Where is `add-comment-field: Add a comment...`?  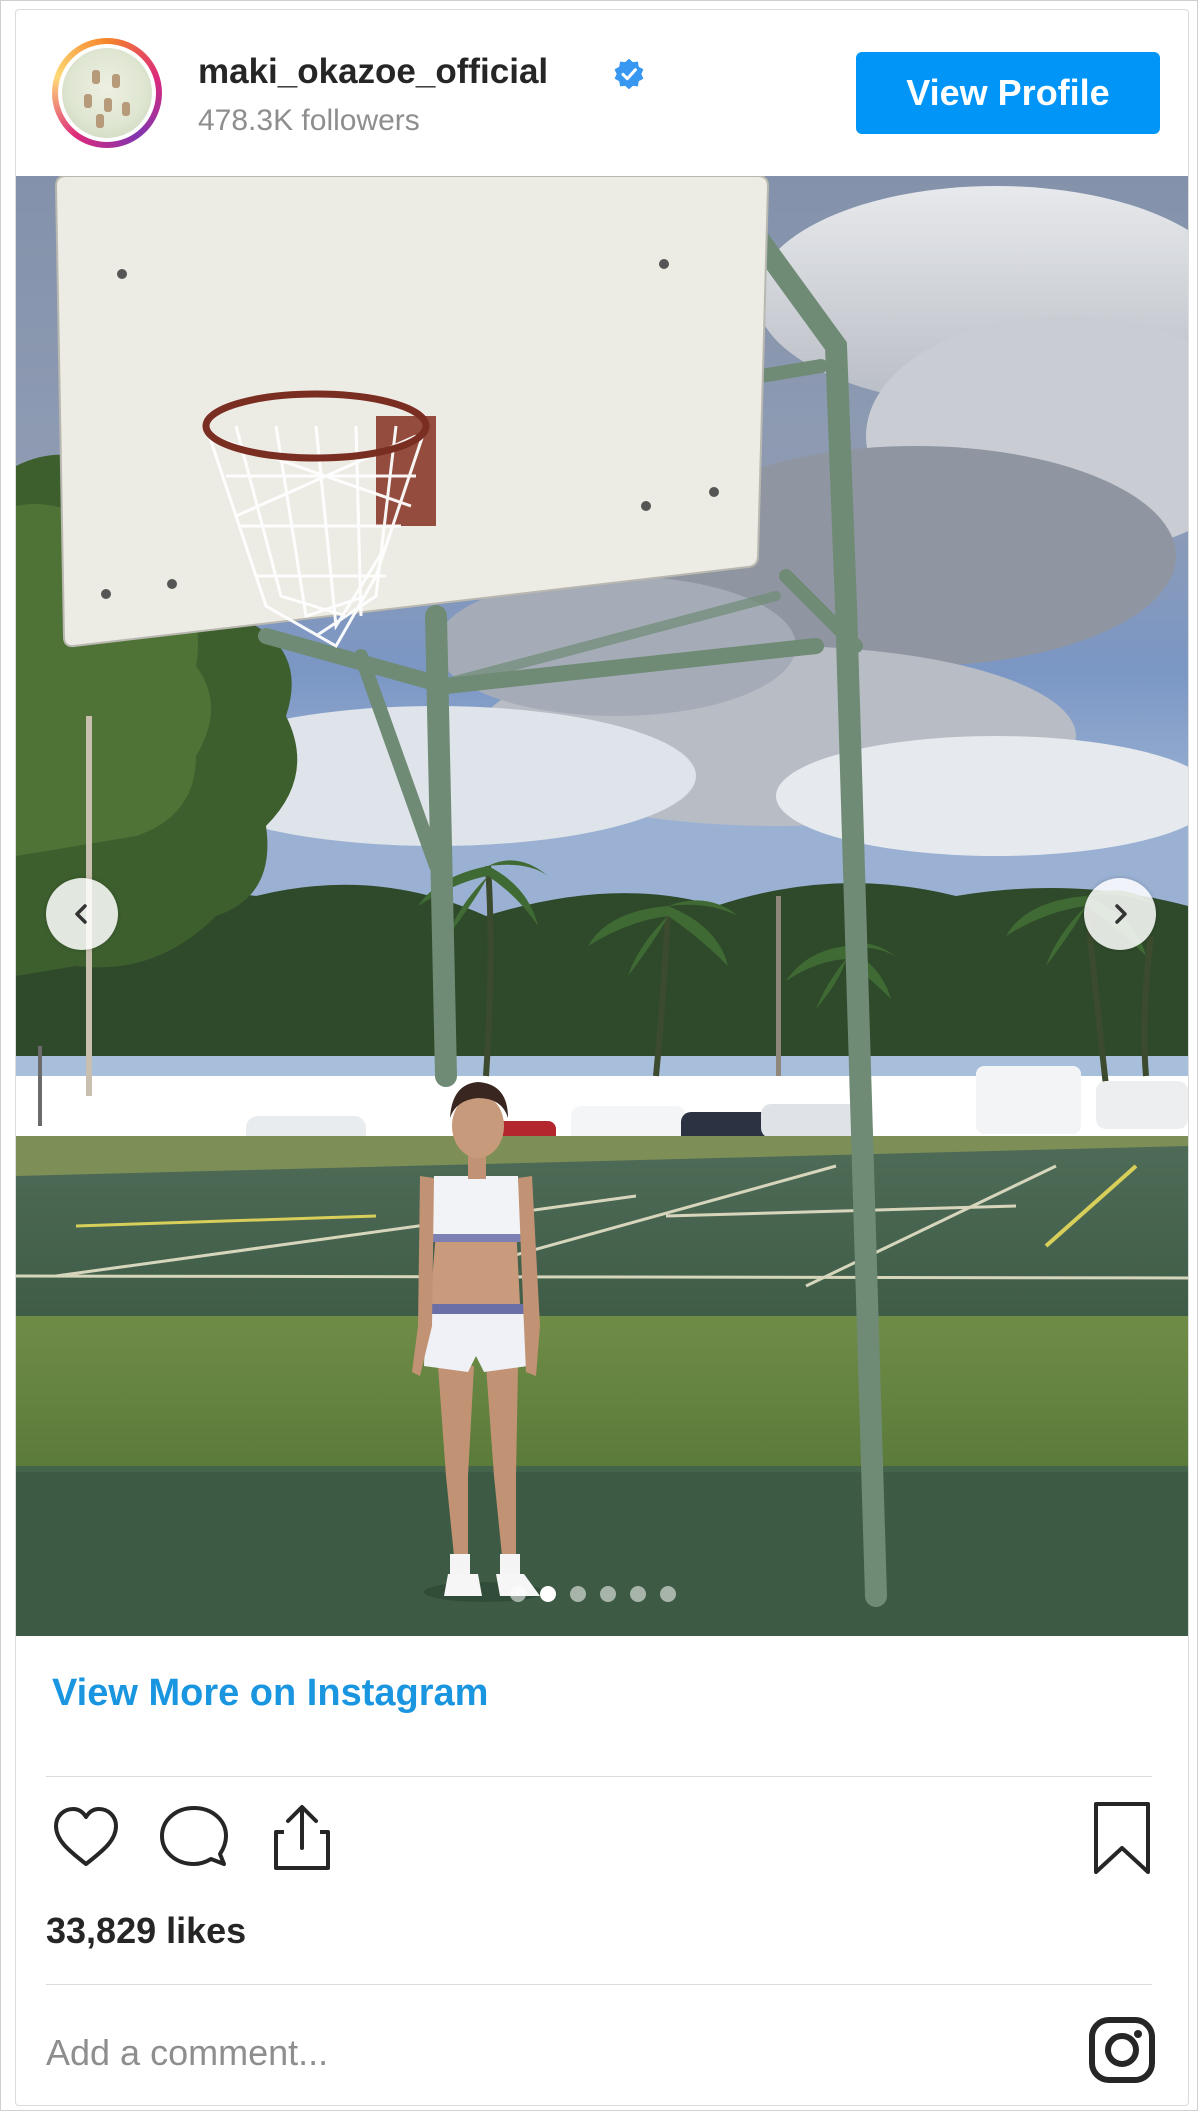
add-comment-field: Add a comment... is located at coordinates (187, 2053).